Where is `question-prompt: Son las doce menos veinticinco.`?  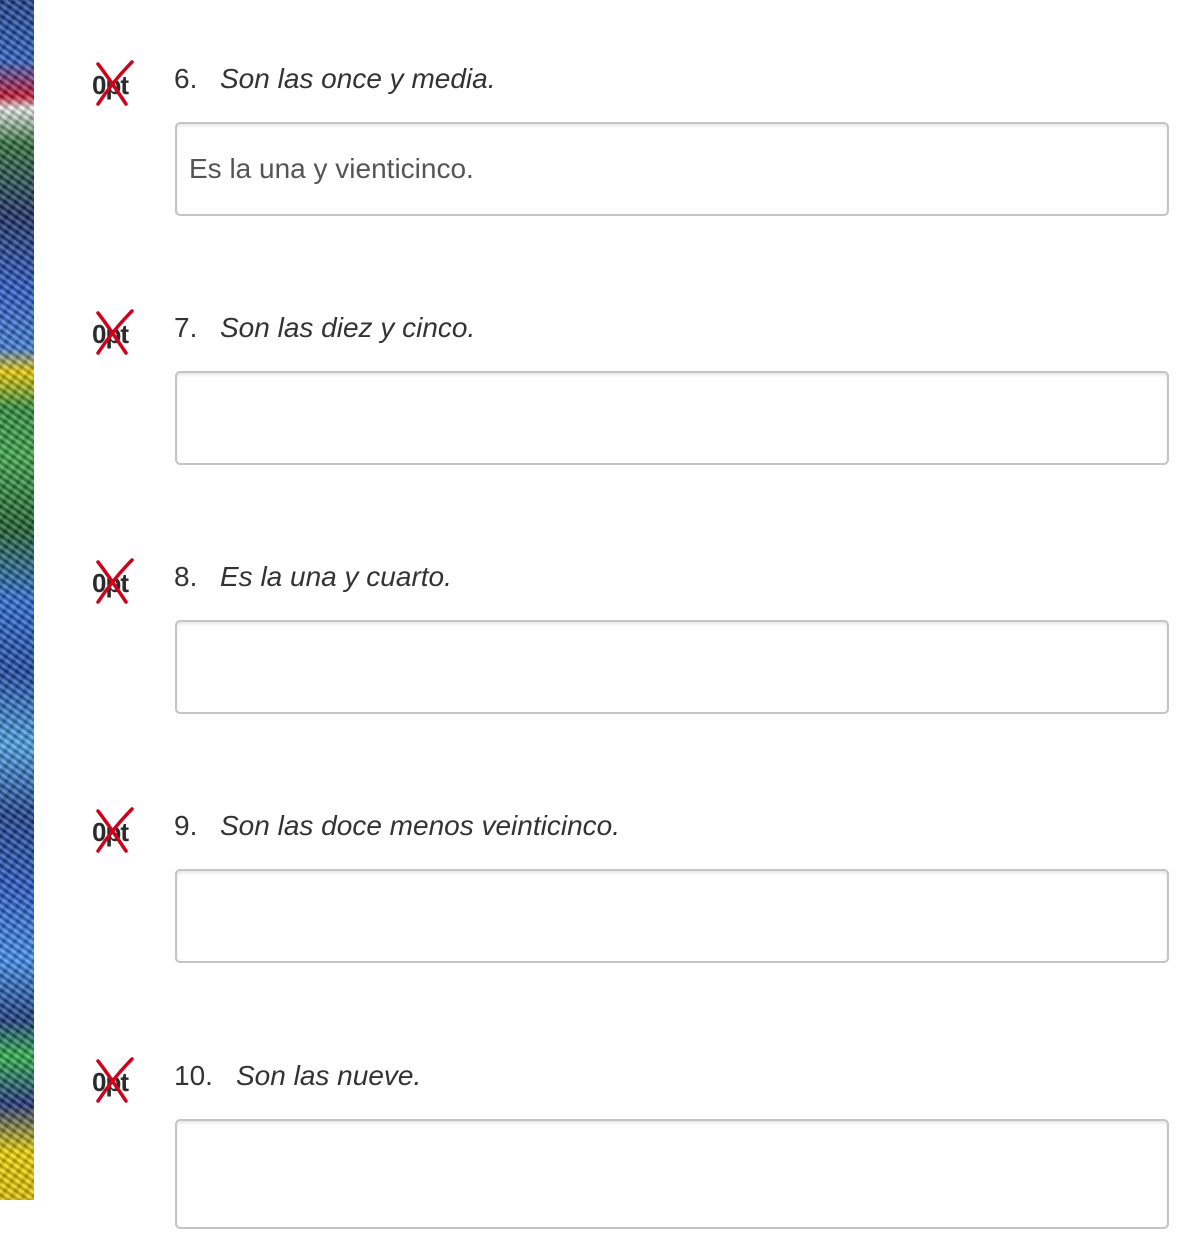 question-prompt: Son las doce menos veinticinco. is located at coordinates (420, 825).